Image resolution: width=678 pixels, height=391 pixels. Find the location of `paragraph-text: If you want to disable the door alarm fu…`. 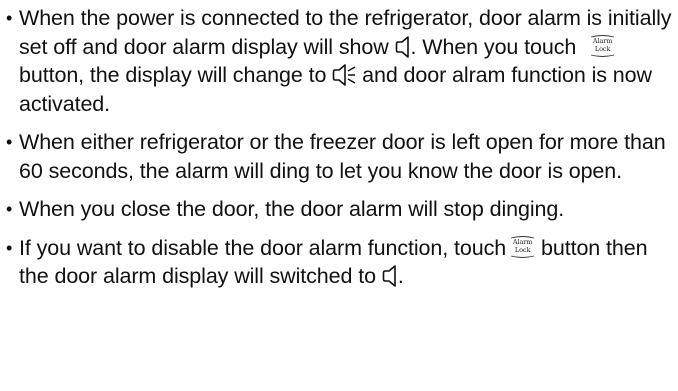

paragraph-text: If you want to disable the door alarm fu… is located at coordinates (346, 262).